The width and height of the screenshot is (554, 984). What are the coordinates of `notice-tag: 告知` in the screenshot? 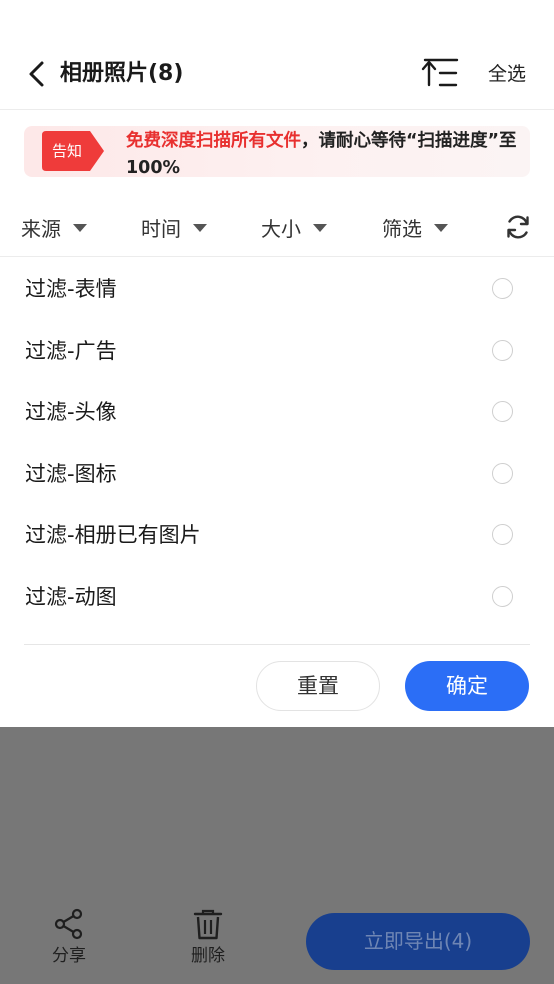 It's located at (73, 151).